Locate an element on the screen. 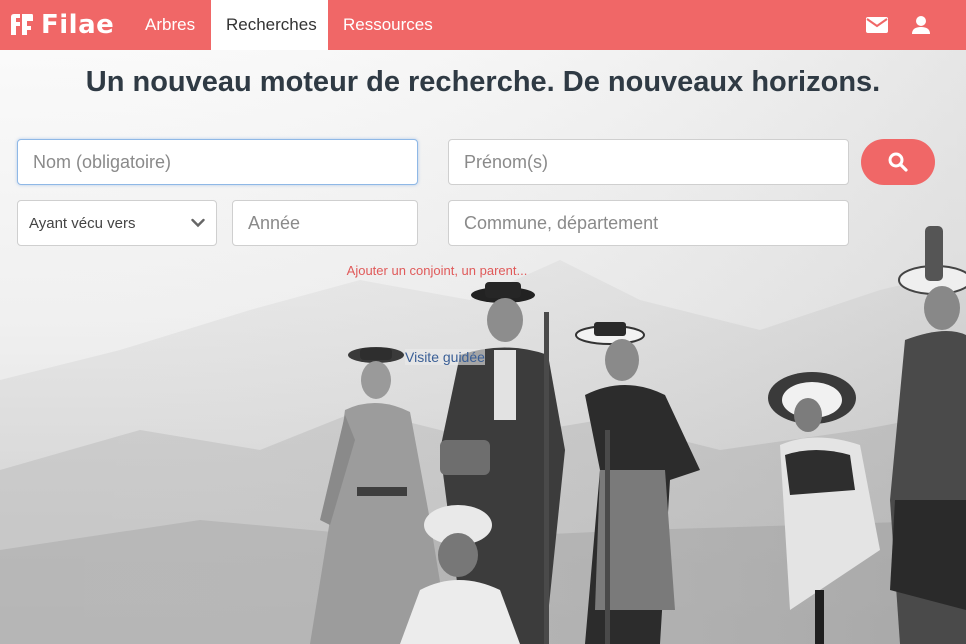 Image resolution: width=966 pixels, height=644 pixels. chevron-down-icon is located at coordinates (198, 223).